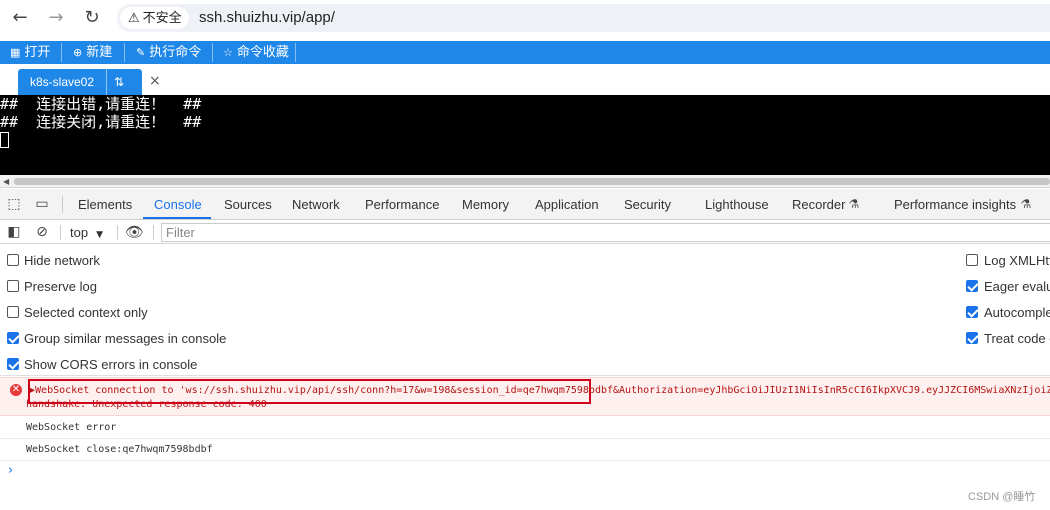 This screenshot has height=510, width=1050. What do you see at coordinates (1017, 260) in the screenshot?
I see `setting-label: Log XMLHtt` at bounding box center [1017, 260].